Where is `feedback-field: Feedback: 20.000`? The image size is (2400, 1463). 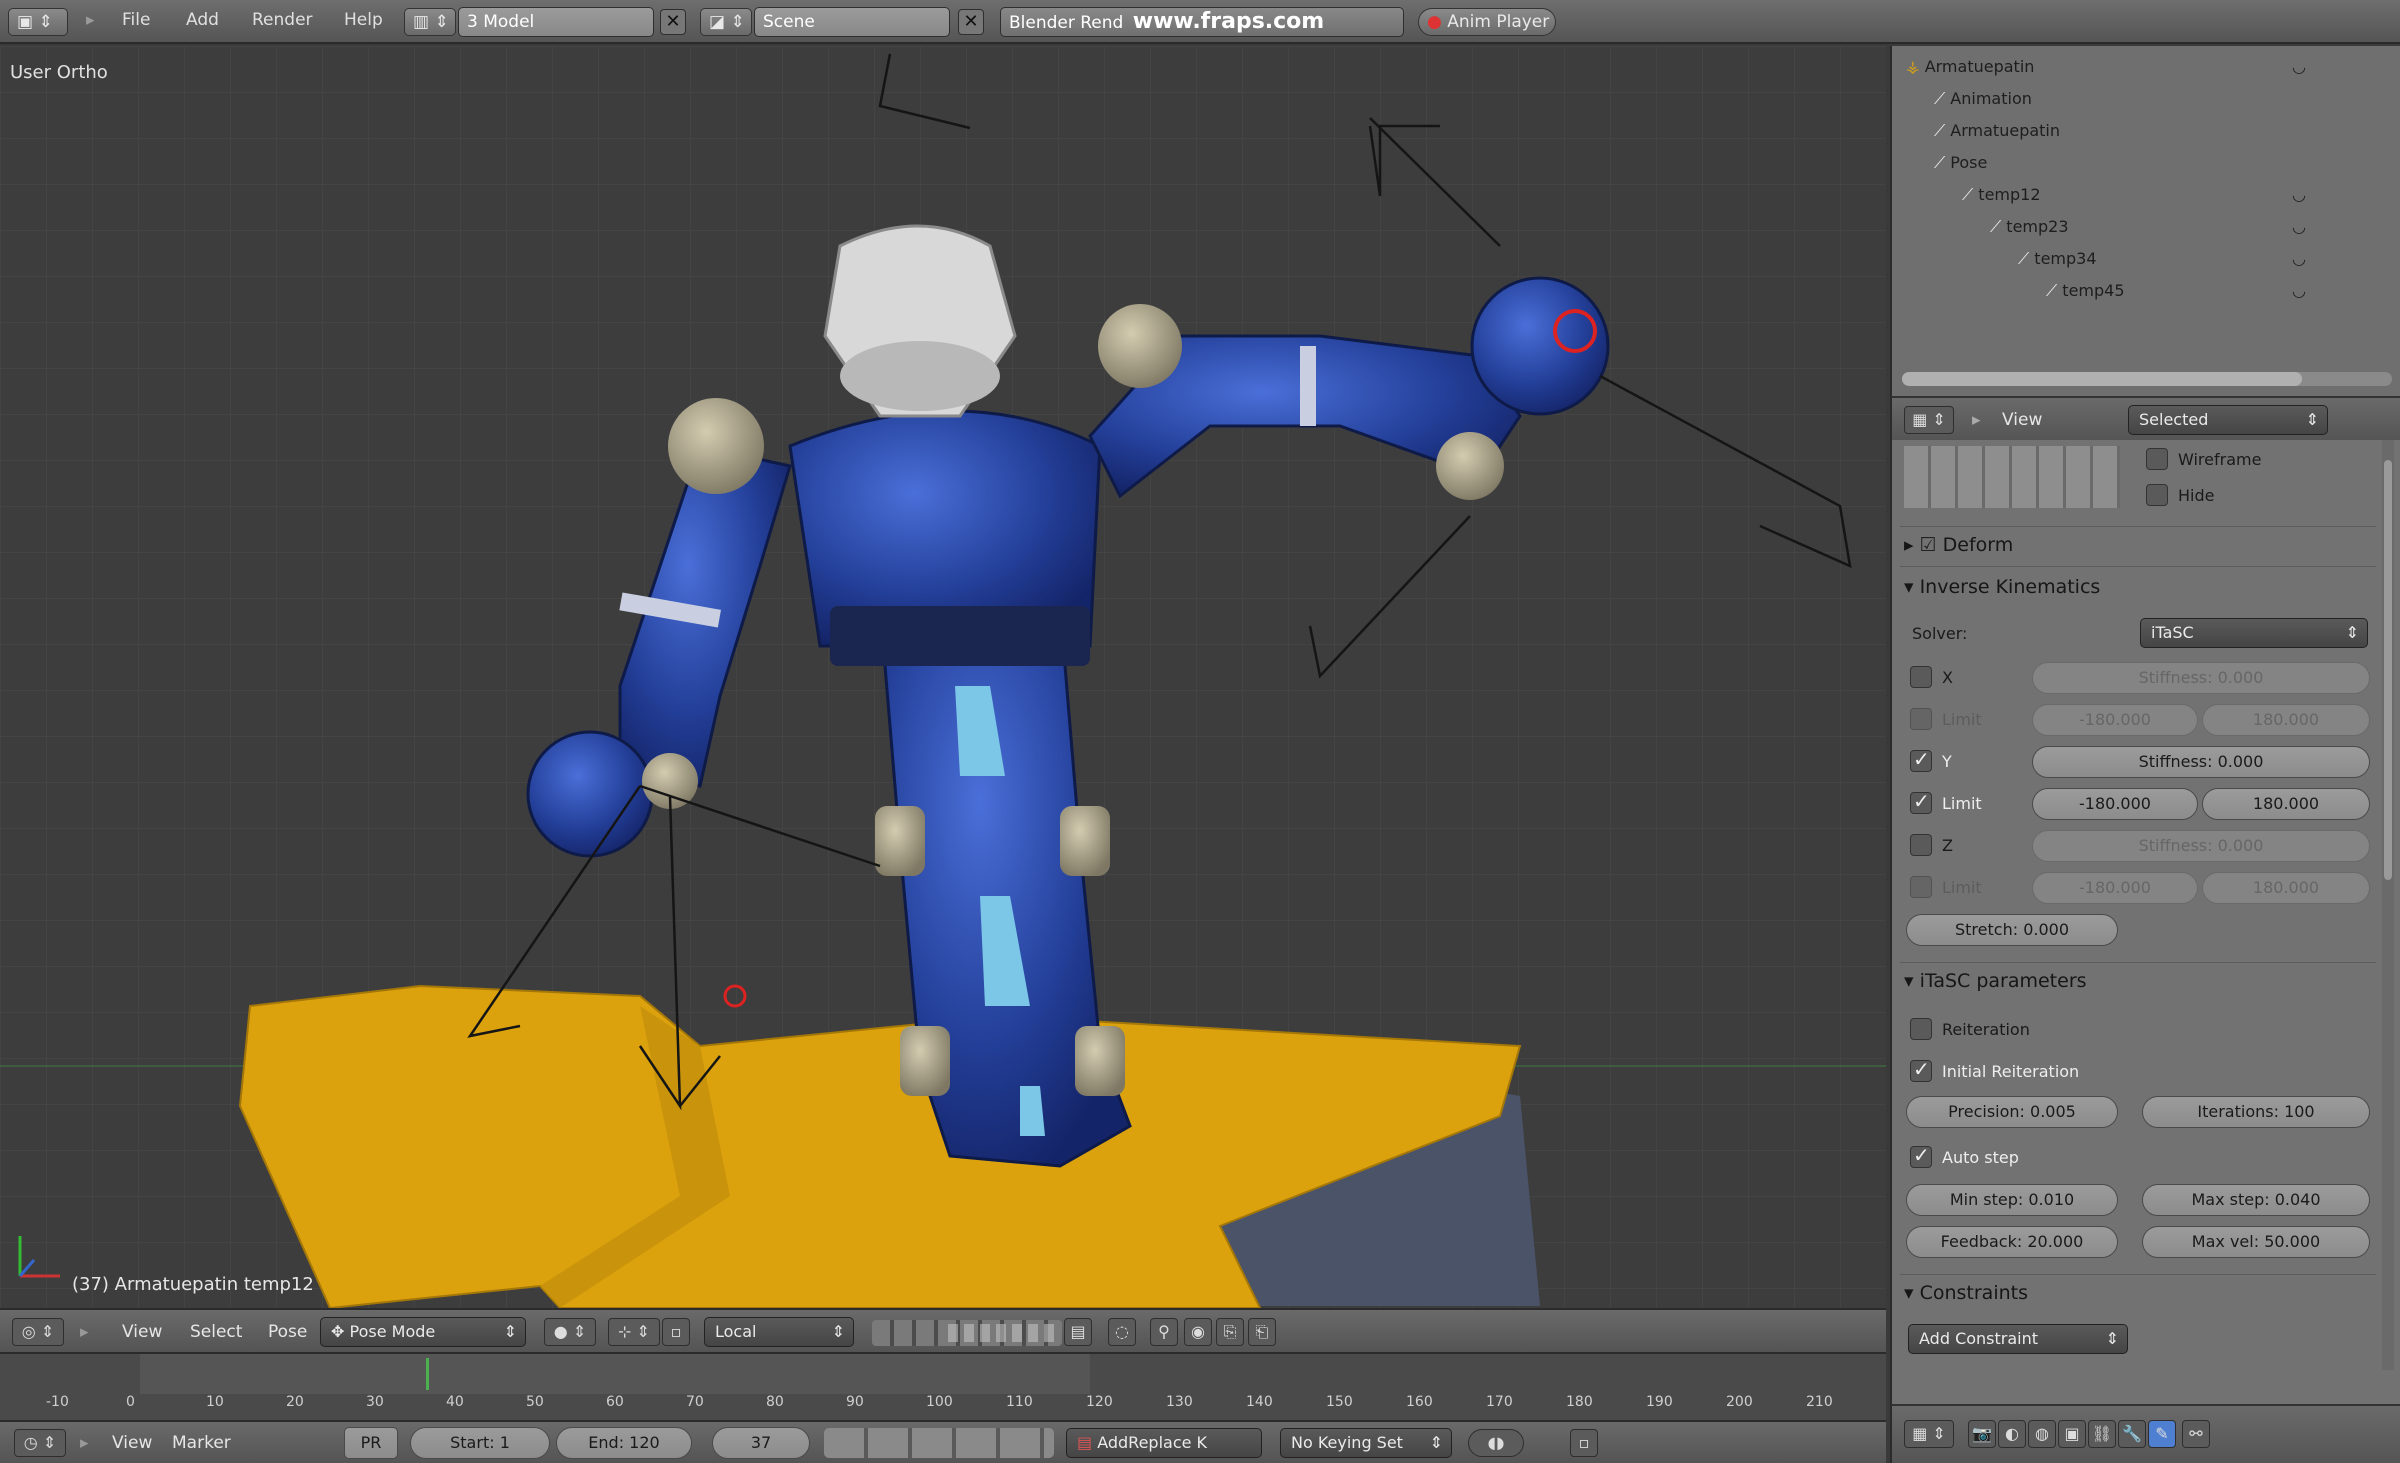
feedback-field: Feedback: 20.000 is located at coordinates (2012, 1242).